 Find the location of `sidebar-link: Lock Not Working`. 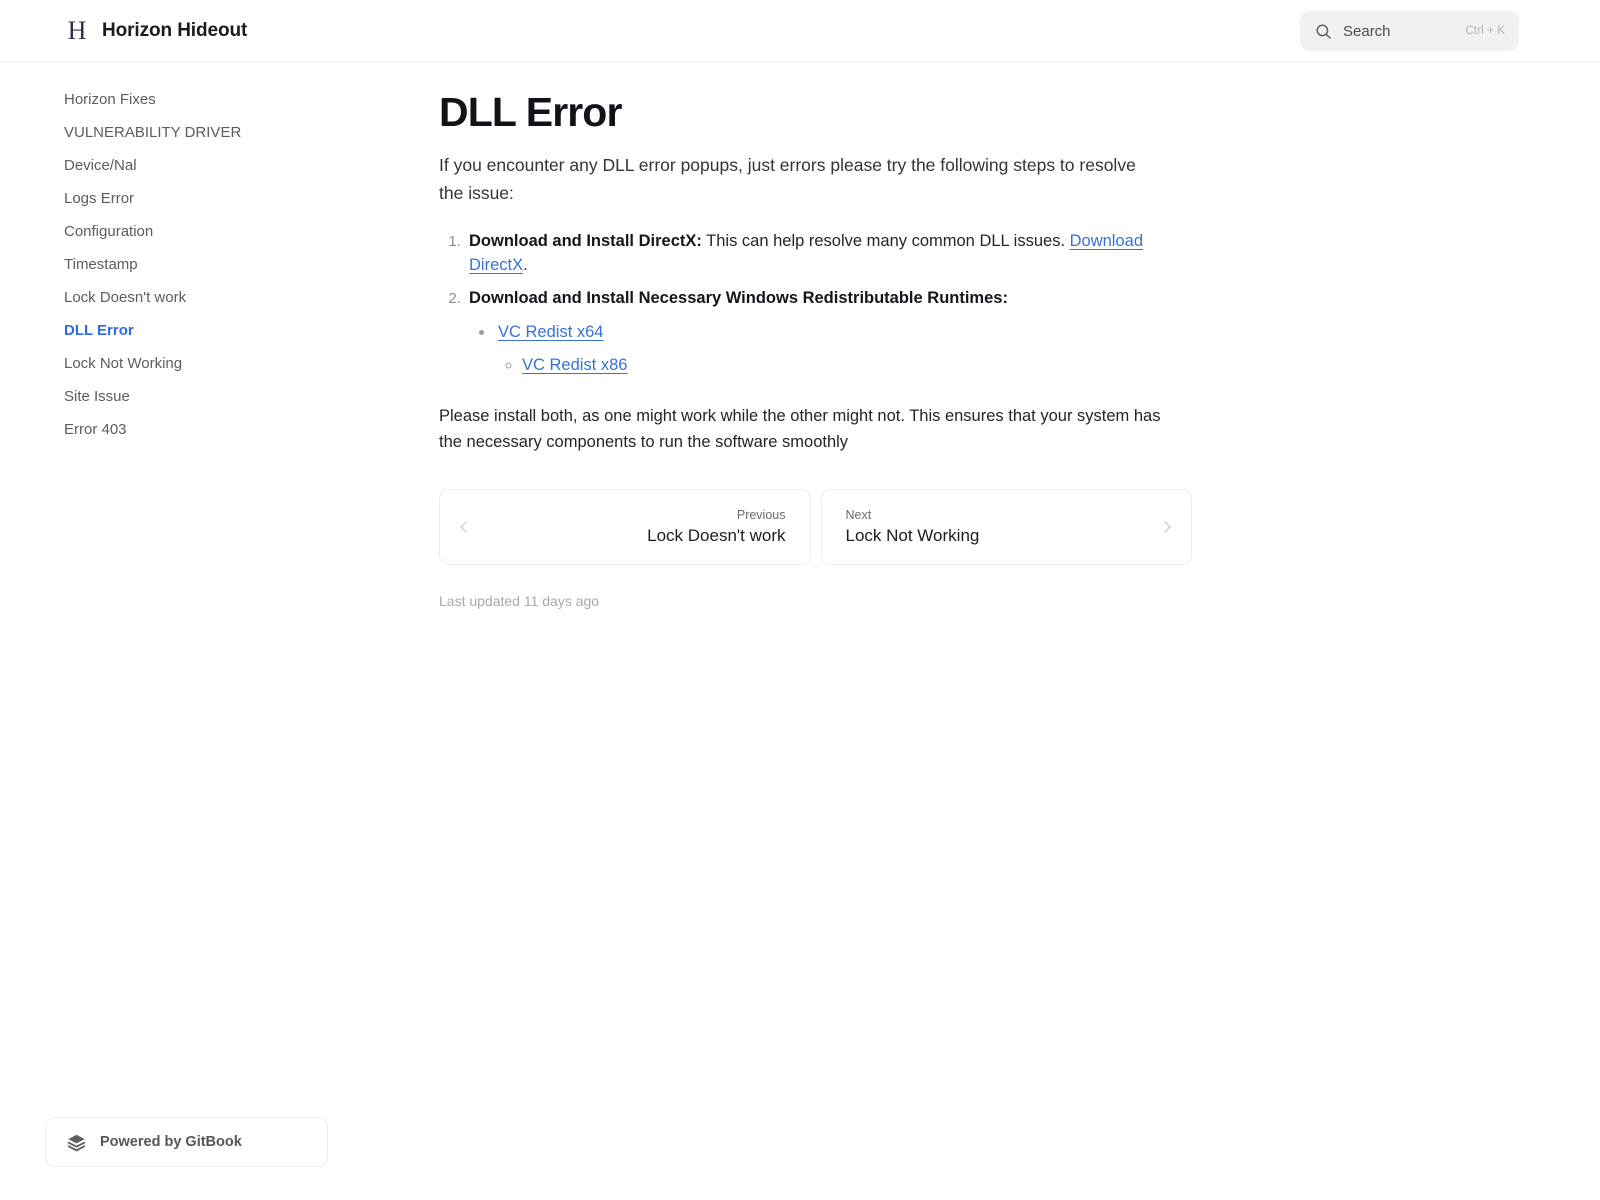

sidebar-link: Lock Not Working is located at coordinates (210, 363).